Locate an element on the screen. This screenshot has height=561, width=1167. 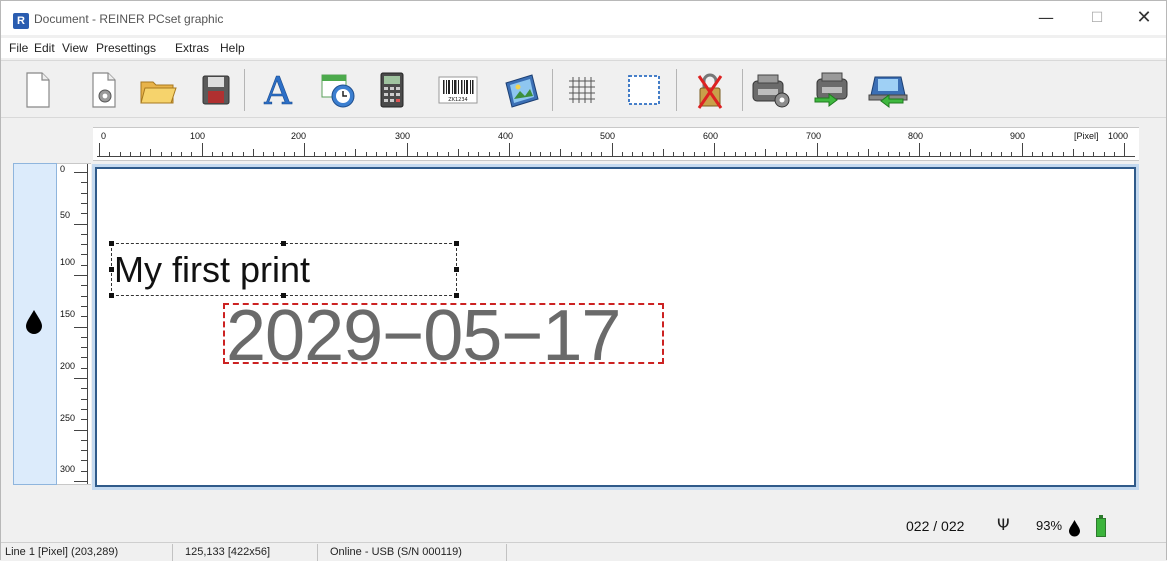
svg-text: ZK1234 is located at coordinates (457, 100).